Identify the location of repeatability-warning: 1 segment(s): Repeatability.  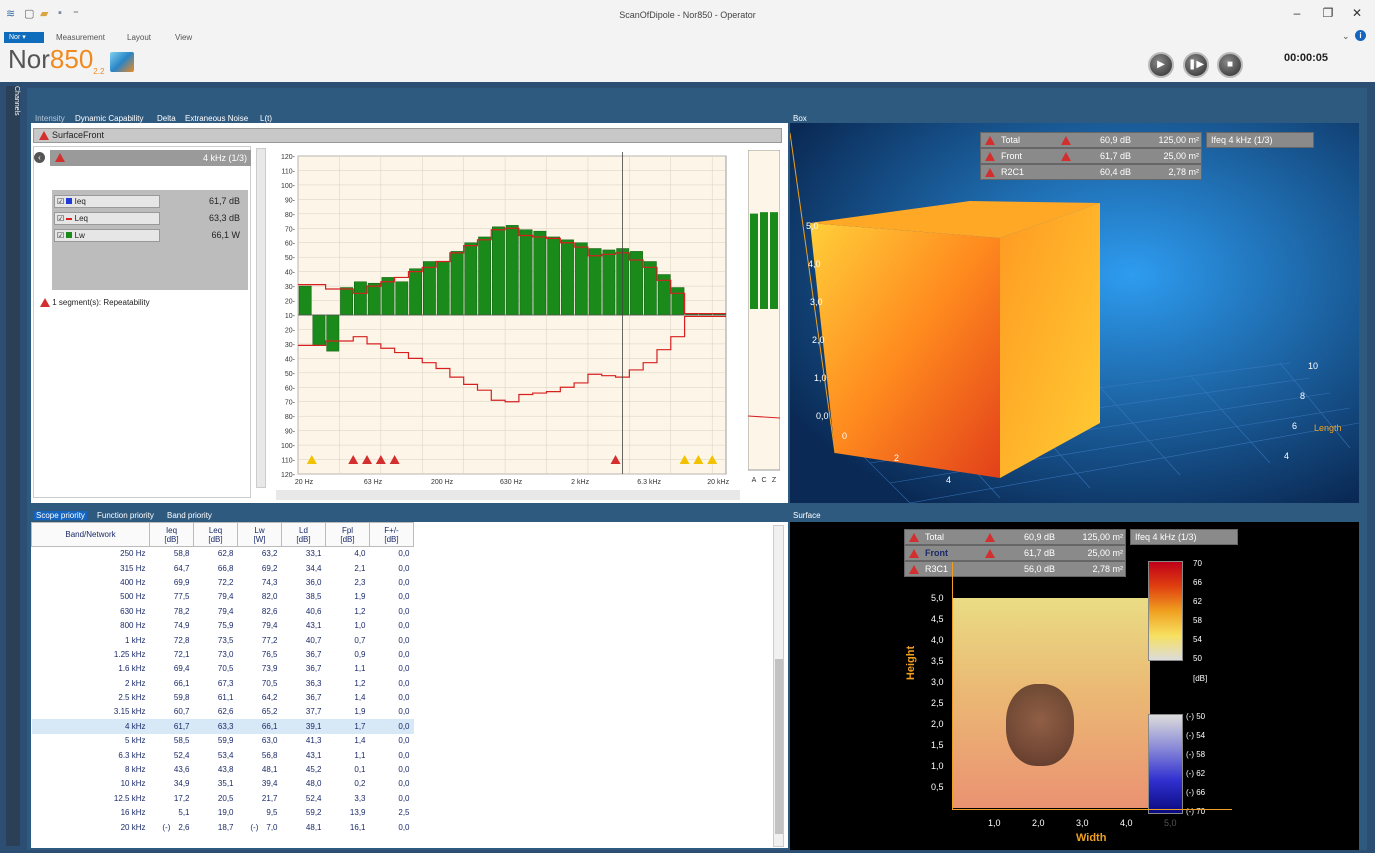
(95, 303).